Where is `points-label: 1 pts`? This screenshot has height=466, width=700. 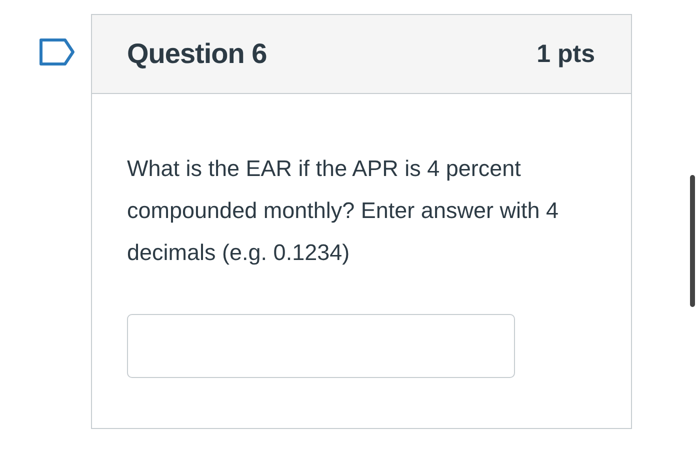 points-label: 1 pts is located at coordinates (565, 54).